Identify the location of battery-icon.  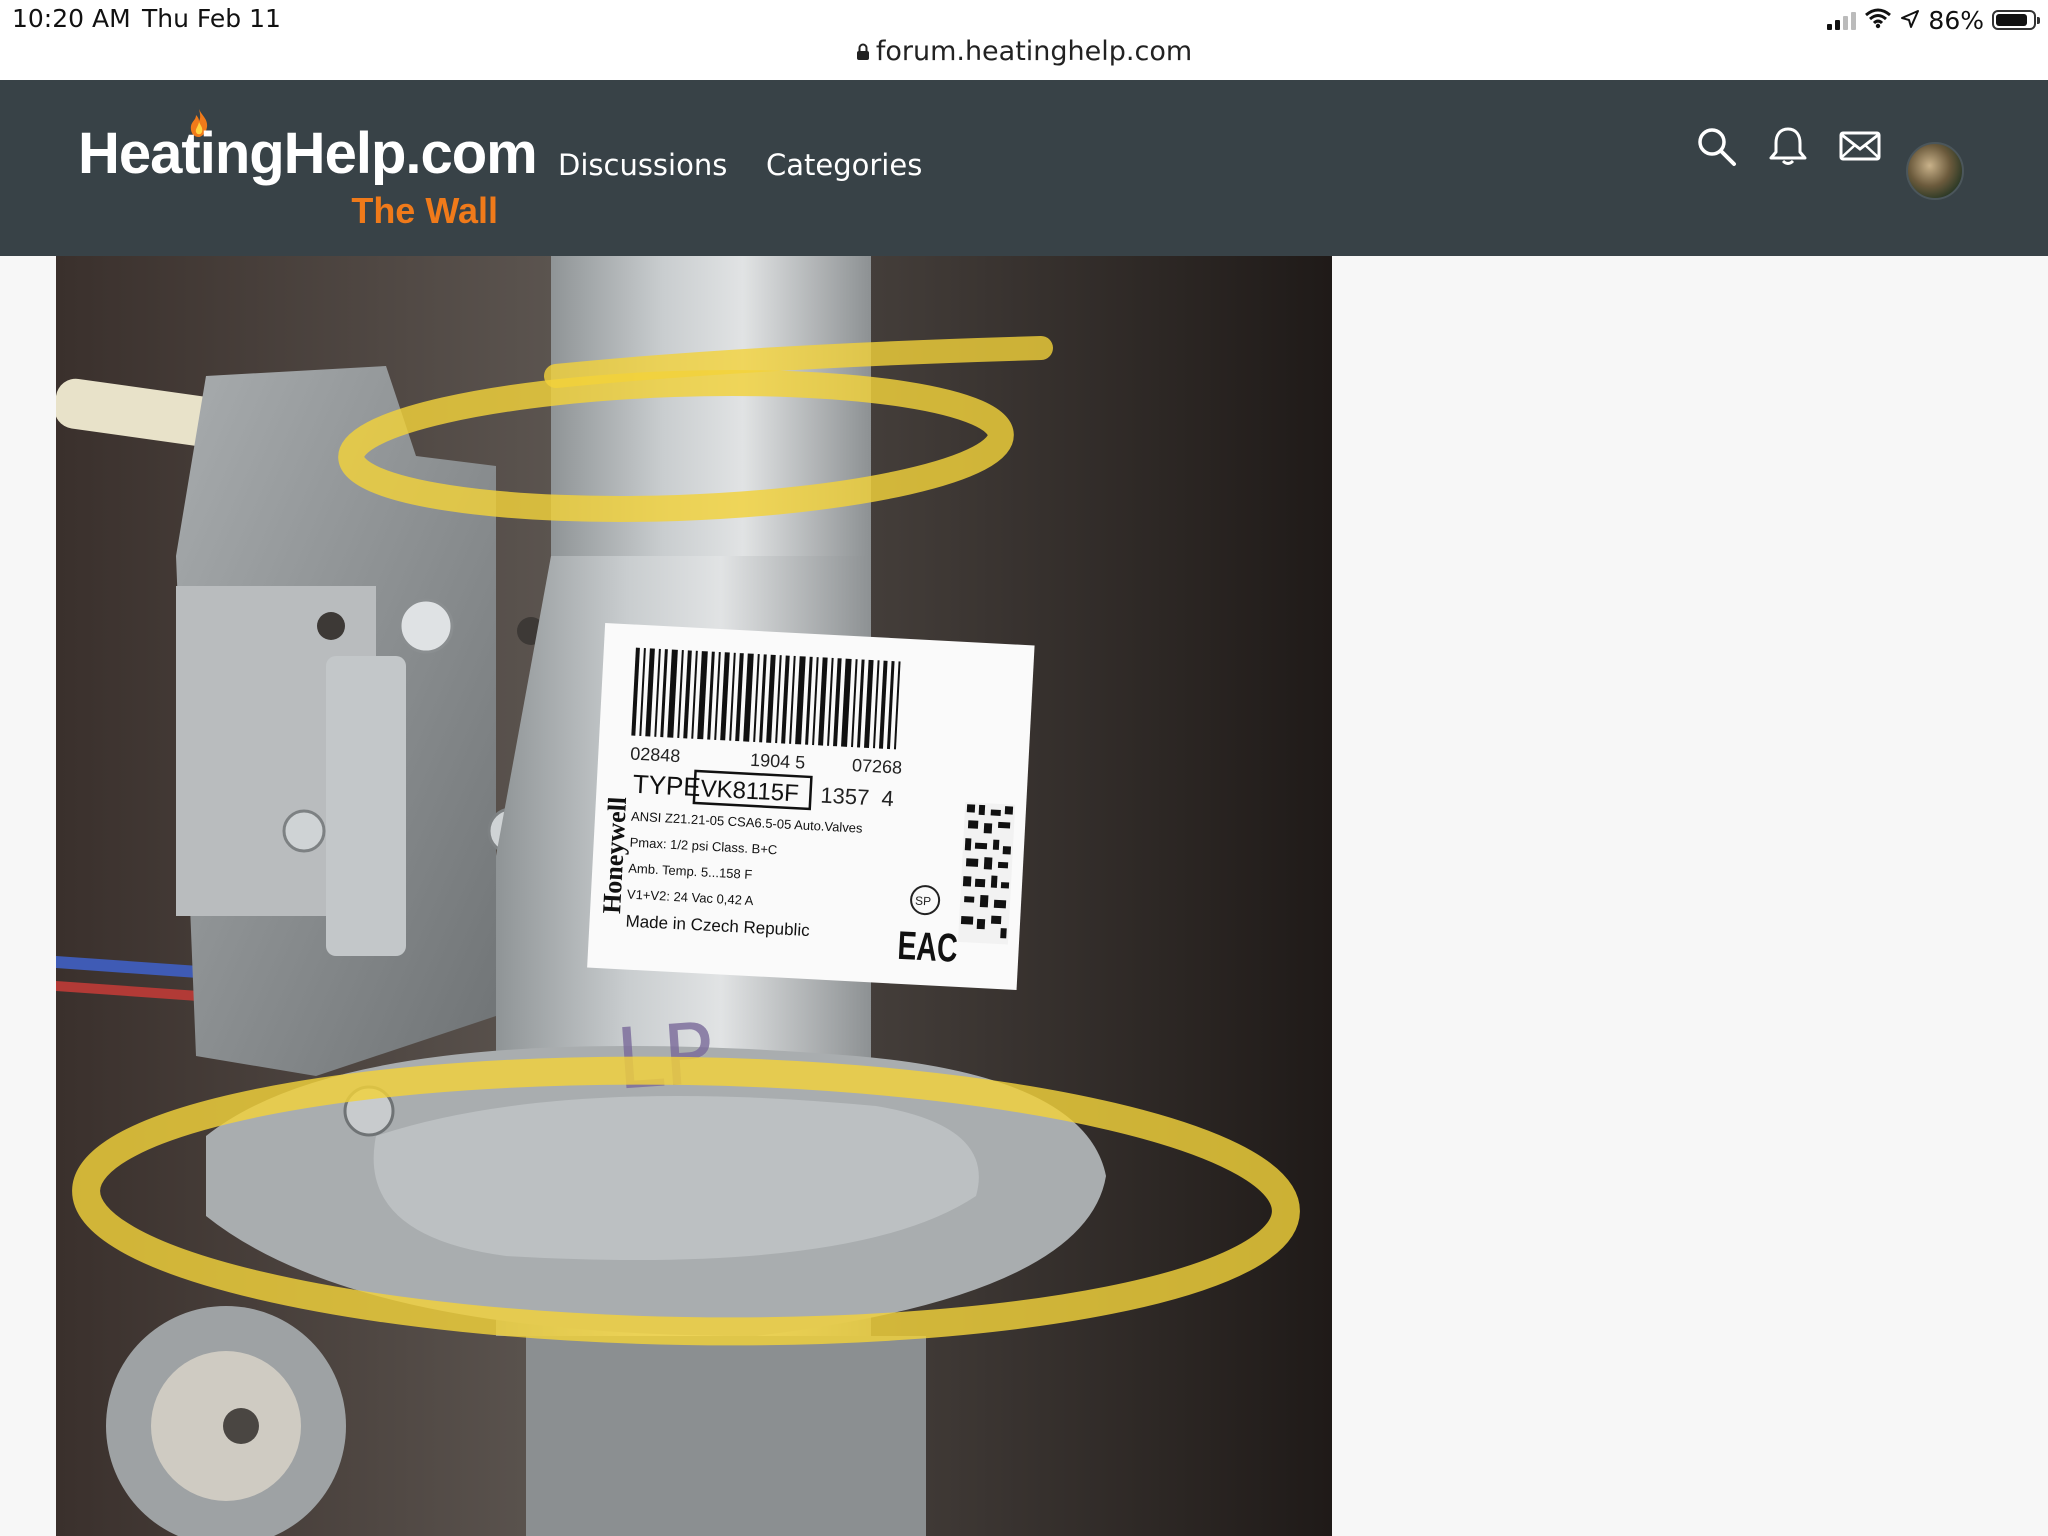
(2016, 20).